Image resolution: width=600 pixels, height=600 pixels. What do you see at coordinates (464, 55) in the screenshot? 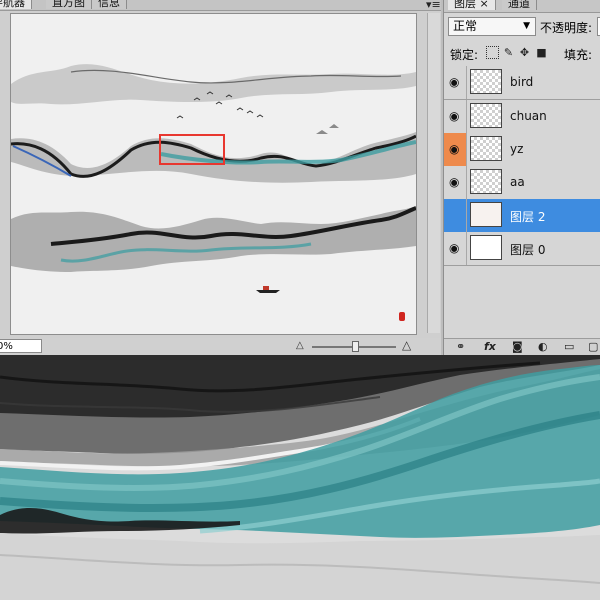
I see `lock-label: 锁定:` at bounding box center [464, 55].